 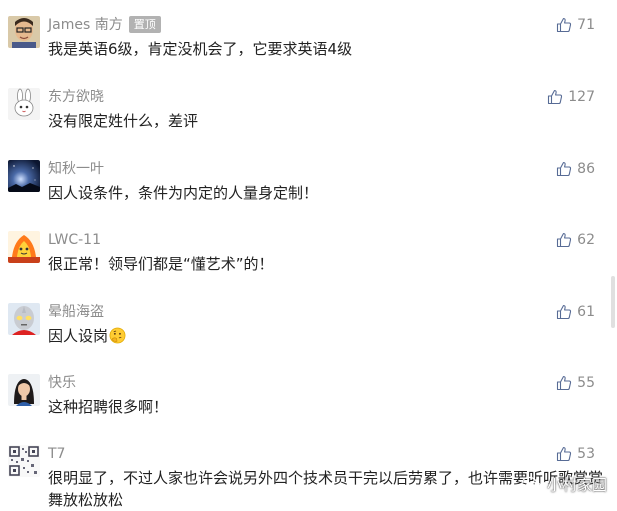 What do you see at coordinates (161, 264) in the screenshot?
I see `comment-text: 很正常！领导们都是“懂艺术”的！` at bounding box center [161, 264].